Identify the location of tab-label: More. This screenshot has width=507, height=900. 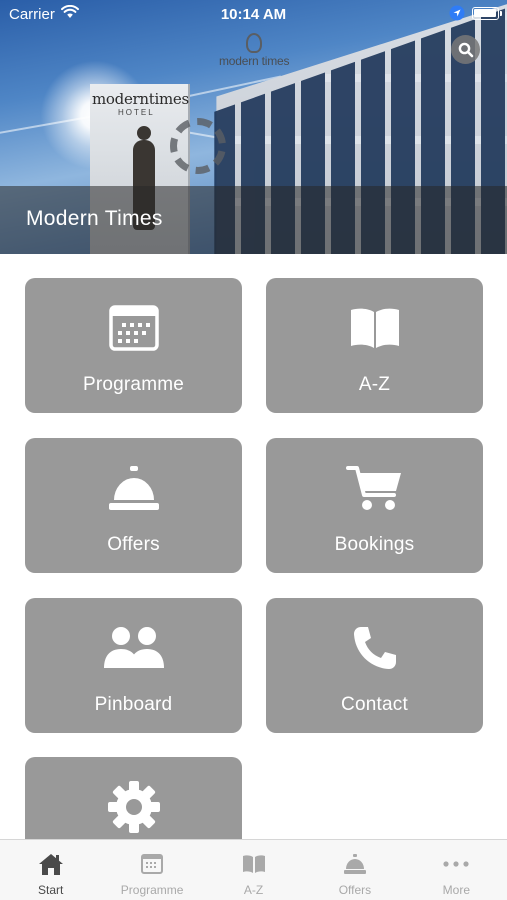
(456, 890).